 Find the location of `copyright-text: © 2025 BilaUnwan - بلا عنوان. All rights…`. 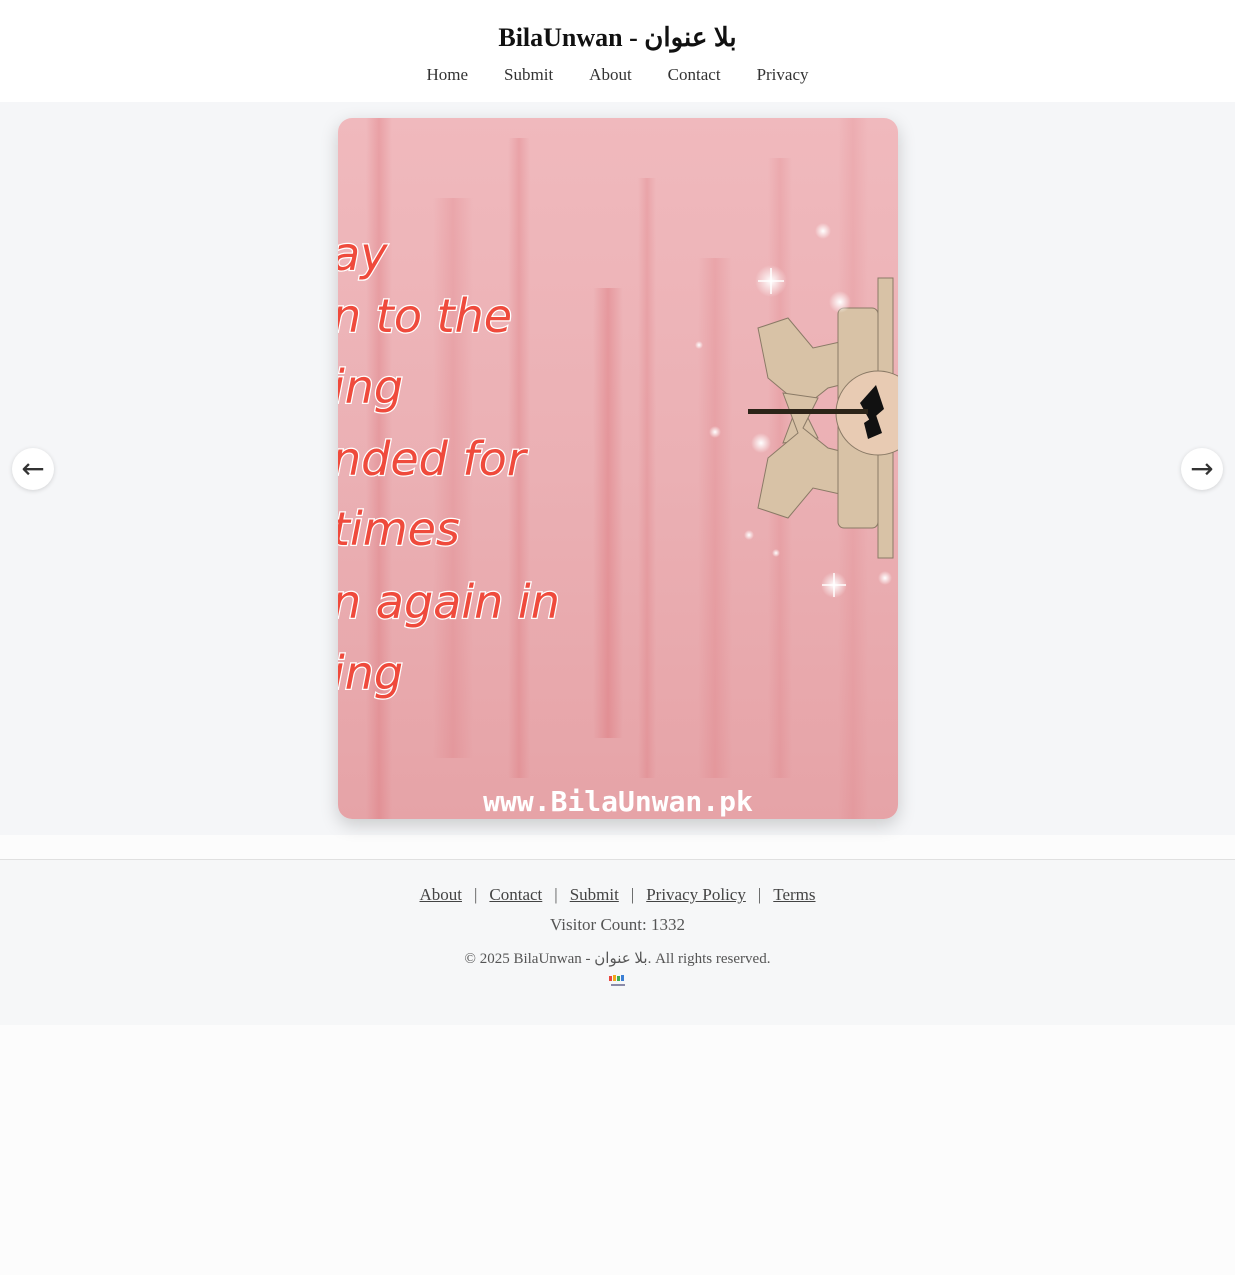

copyright-text: © 2025 BilaUnwan - بلا عنوان. All rights… is located at coordinates (617, 959).